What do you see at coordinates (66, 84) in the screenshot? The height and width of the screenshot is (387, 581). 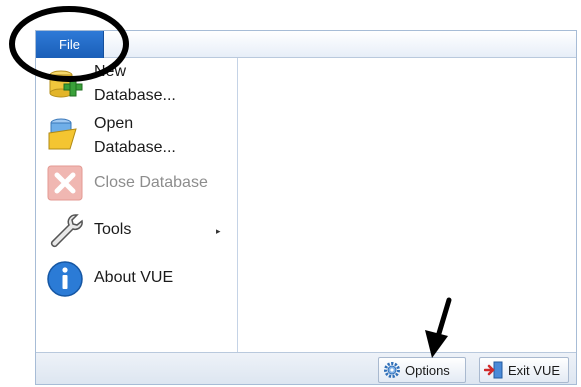 I see `new-database-icon` at bounding box center [66, 84].